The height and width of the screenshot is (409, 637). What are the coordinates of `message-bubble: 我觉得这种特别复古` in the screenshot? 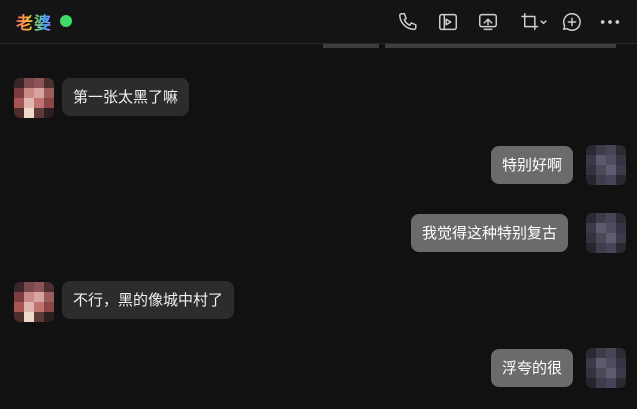 It's located at (490, 233).